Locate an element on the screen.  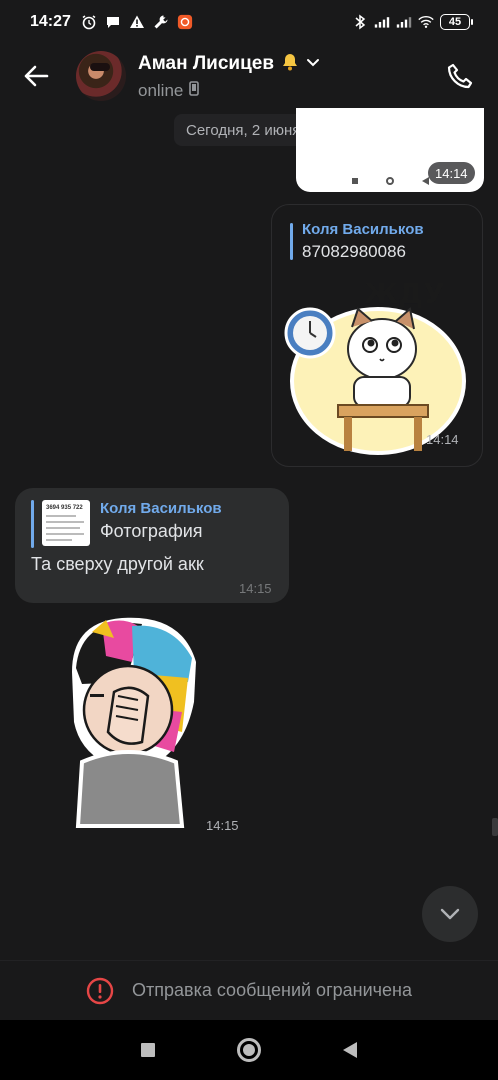
recents-button is located at coordinates (148, 1050).